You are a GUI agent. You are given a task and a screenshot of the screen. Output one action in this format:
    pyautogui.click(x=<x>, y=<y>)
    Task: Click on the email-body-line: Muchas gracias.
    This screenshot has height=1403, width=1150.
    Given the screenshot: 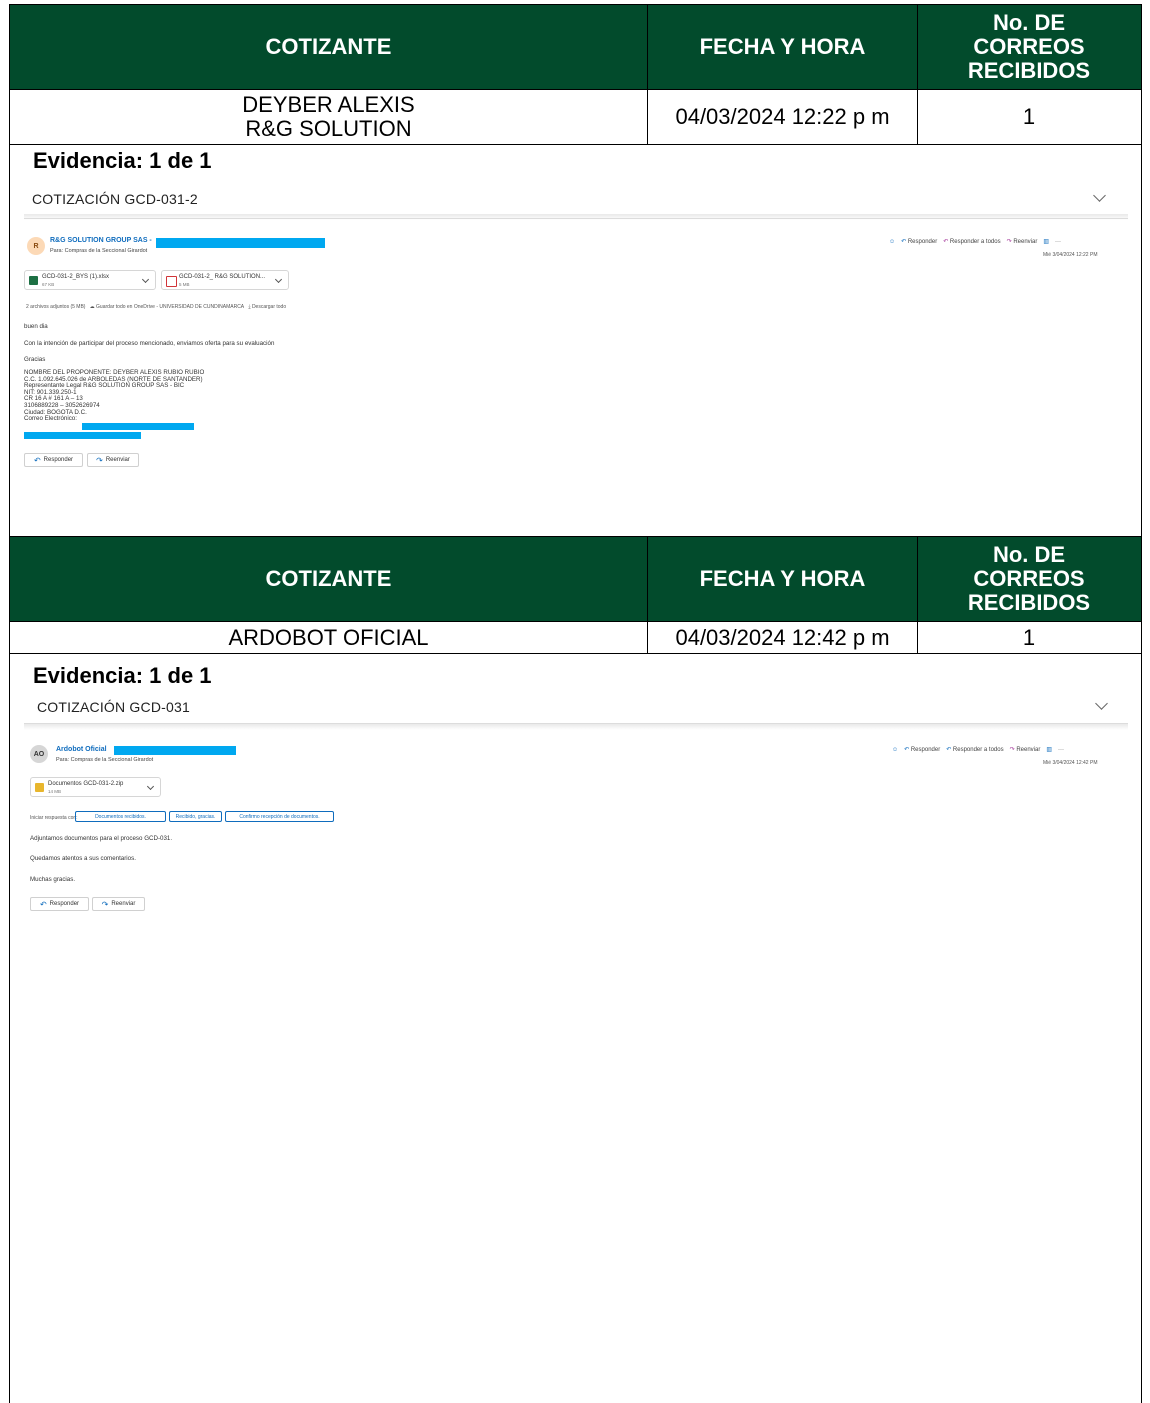 What is the action you would take?
    pyautogui.click(x=53, y=879)
    